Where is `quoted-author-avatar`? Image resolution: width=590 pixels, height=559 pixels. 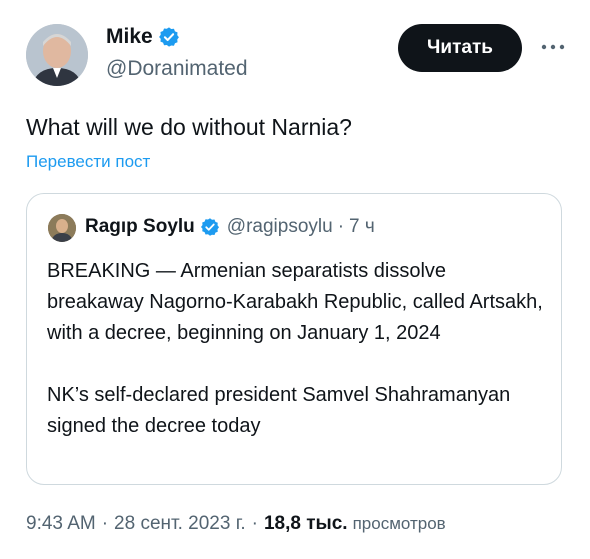 quoted-author-avatar is located at coordinates (62, 228).